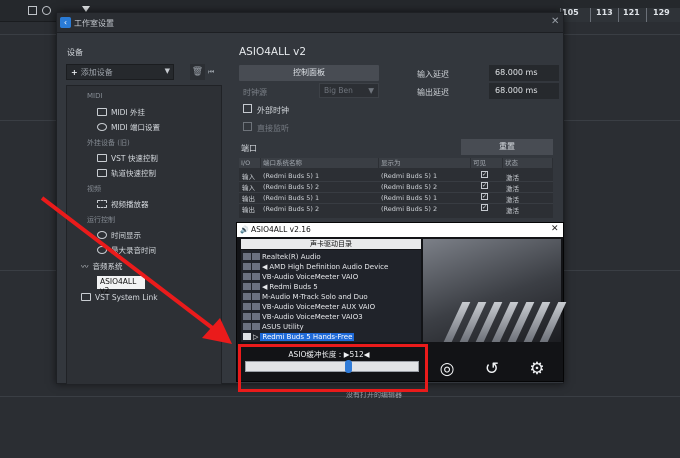 The image size is (680, 458). What do you see at coordinates (620, 15) in the screenshot?
I see `timeline-ruler: 105 113 121 129` at bounding box center [620, 15].